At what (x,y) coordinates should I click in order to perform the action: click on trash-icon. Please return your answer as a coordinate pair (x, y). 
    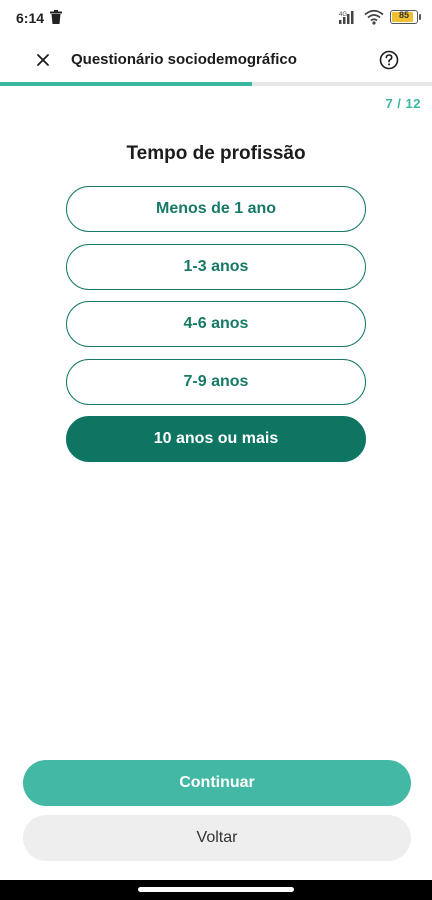
    Looking at the image, I should click on (56, 17).